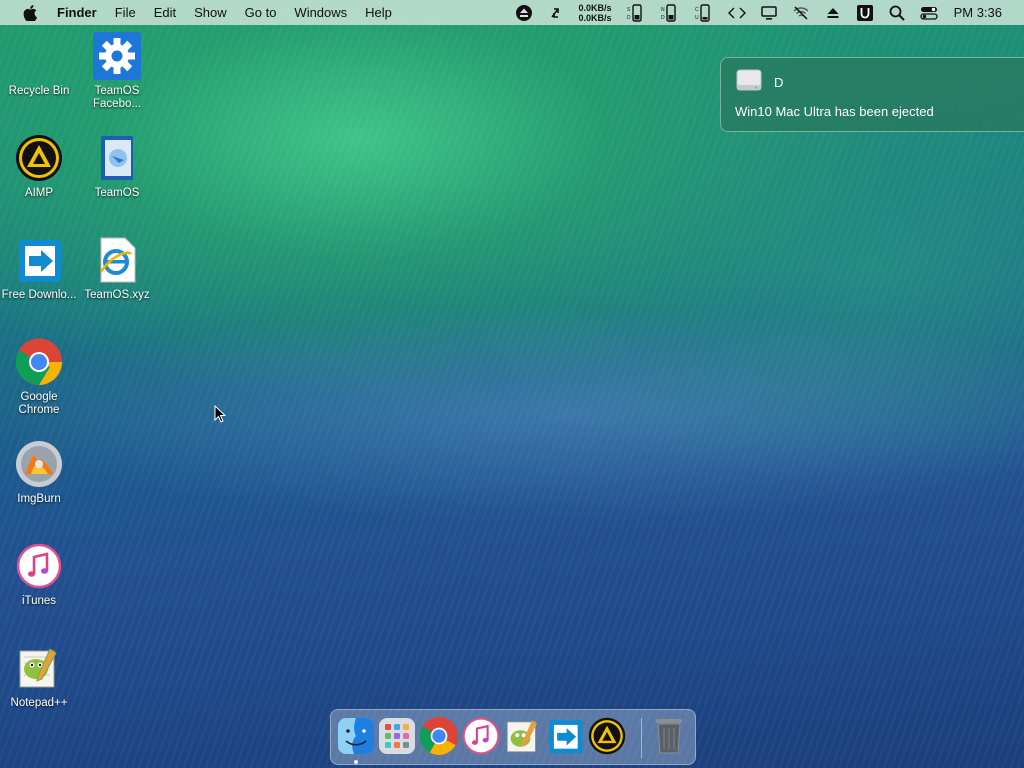  I want to click on trash-icon, so click(669, 736).